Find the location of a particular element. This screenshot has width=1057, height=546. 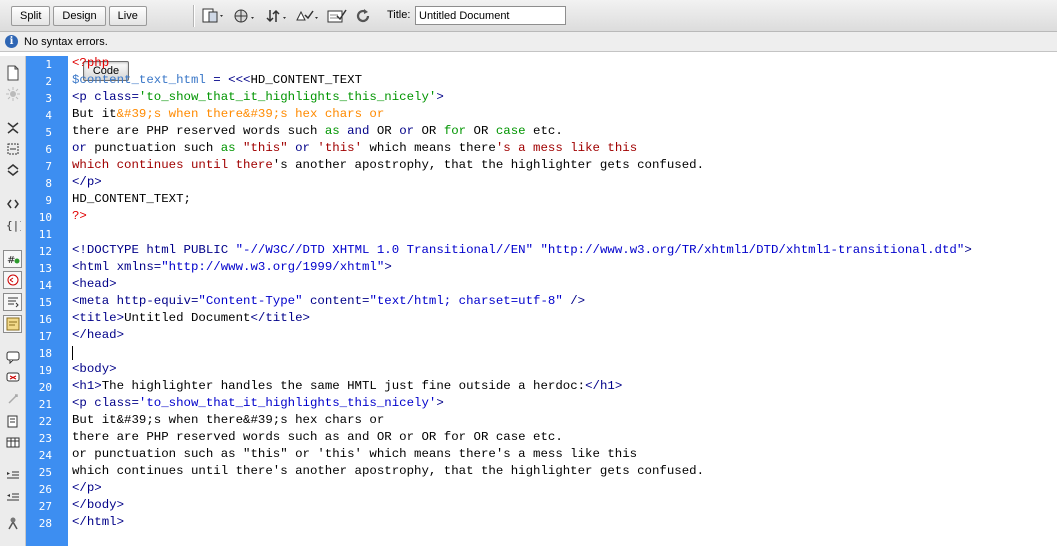

indent-code-icon is located at coordinates (12, 475).